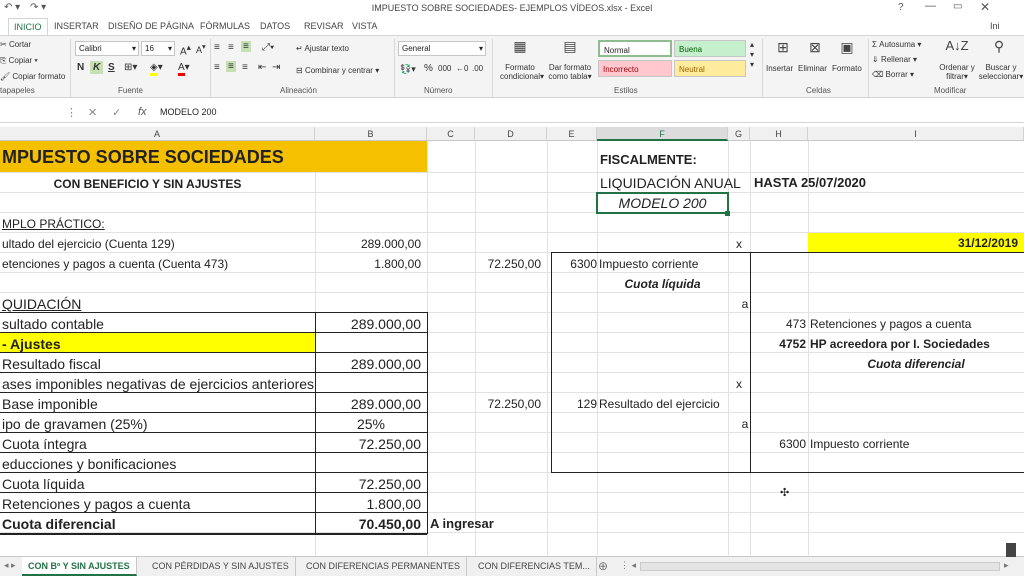 This screenshot has height=576, width=1024. Describe the element at coordinates (444, 68) in the screenshot. I see `thousands-button: 000` at that location.